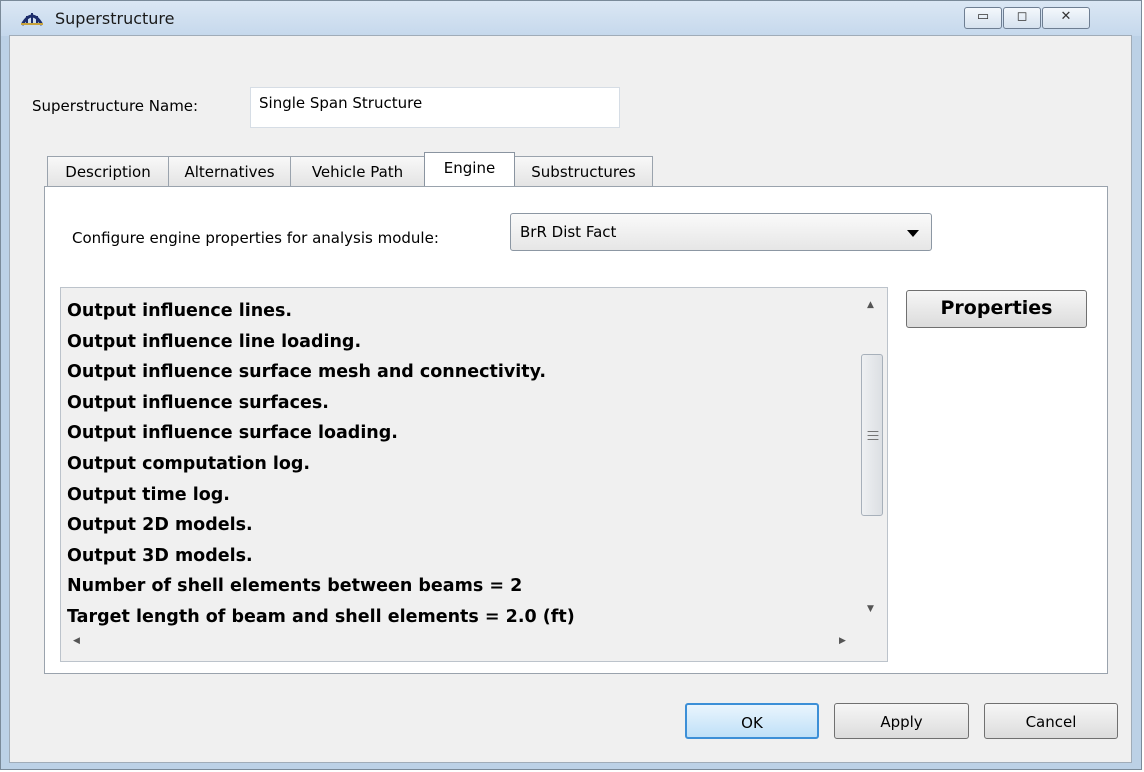  I want to click on scroll-right-icon: ▶, so click(842, 641).